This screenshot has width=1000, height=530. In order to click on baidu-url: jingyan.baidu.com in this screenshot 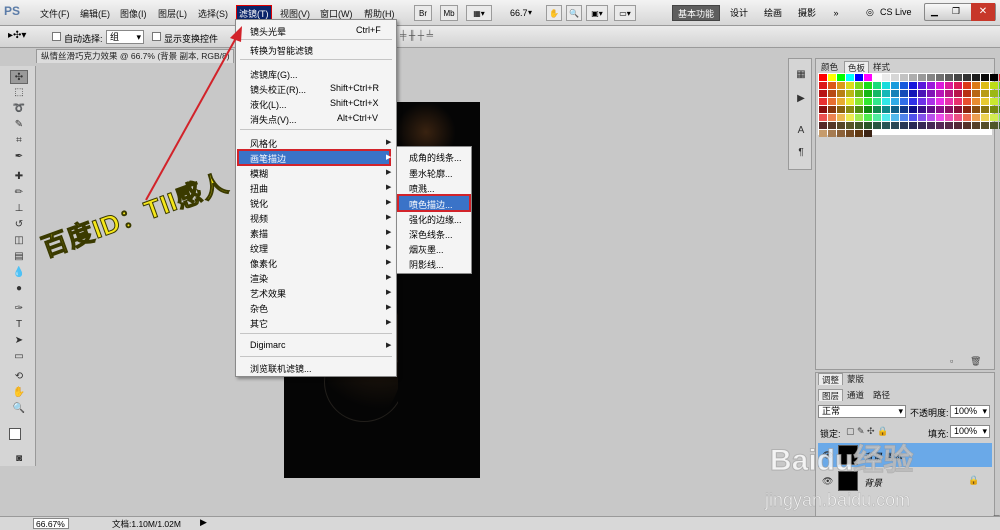, I will do `click(838, 500)`.